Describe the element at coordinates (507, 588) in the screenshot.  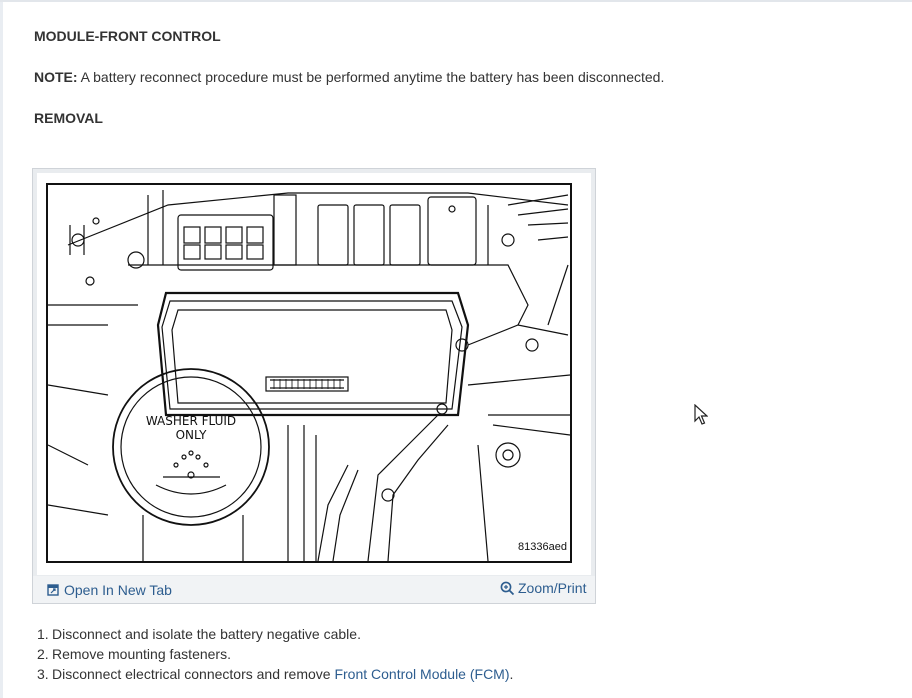
I see `zoom-icon` at that location.